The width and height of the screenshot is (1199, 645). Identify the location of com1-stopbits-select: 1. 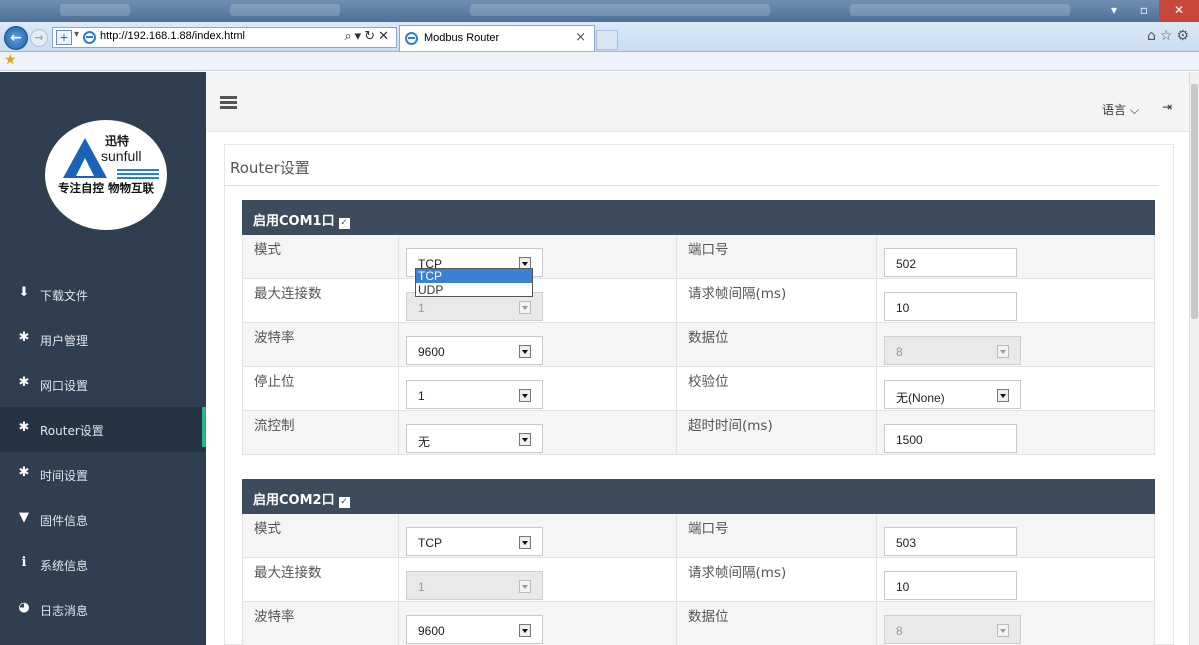
(474, 394).